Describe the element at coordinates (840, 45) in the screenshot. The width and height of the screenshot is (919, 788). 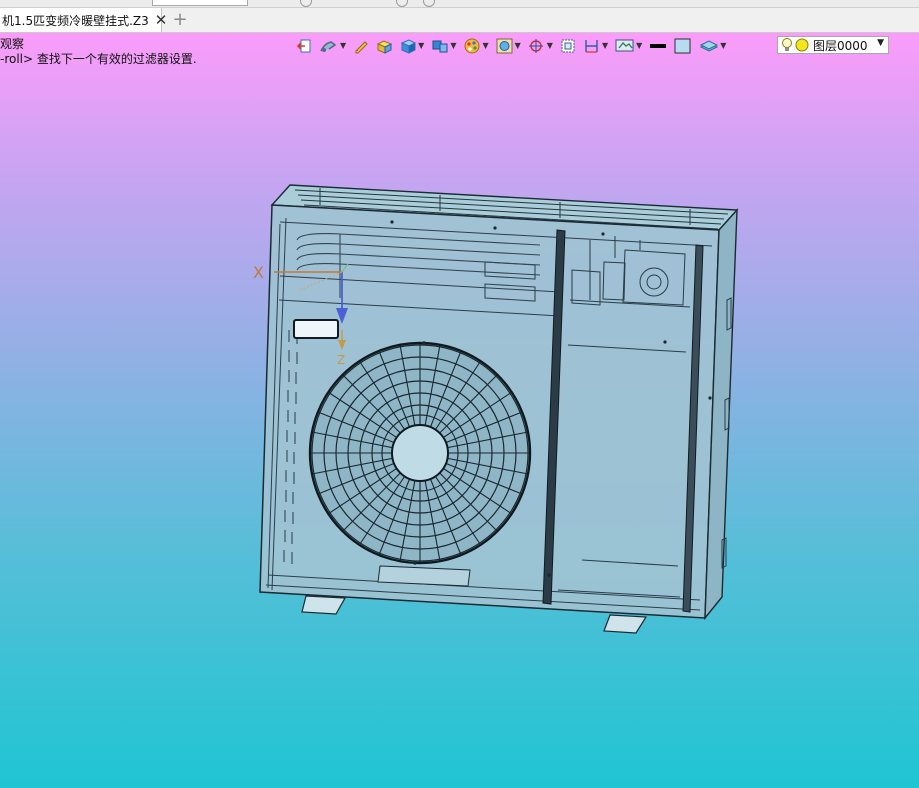
I see `layer-name: 图层0000` at that location.